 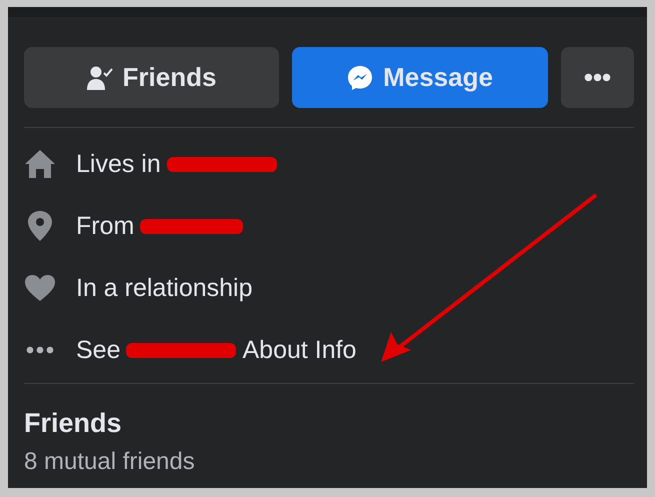 I want to click on more-icon, so click(x=40, y=350).